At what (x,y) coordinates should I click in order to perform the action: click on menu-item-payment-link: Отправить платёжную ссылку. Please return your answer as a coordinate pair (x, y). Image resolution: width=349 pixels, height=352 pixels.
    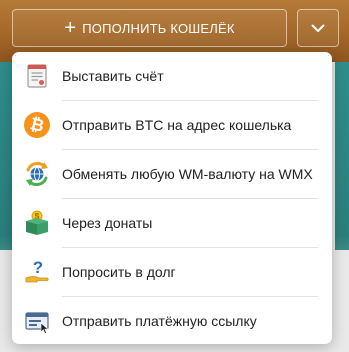
    Looking at the image, I should click on (172, 321).